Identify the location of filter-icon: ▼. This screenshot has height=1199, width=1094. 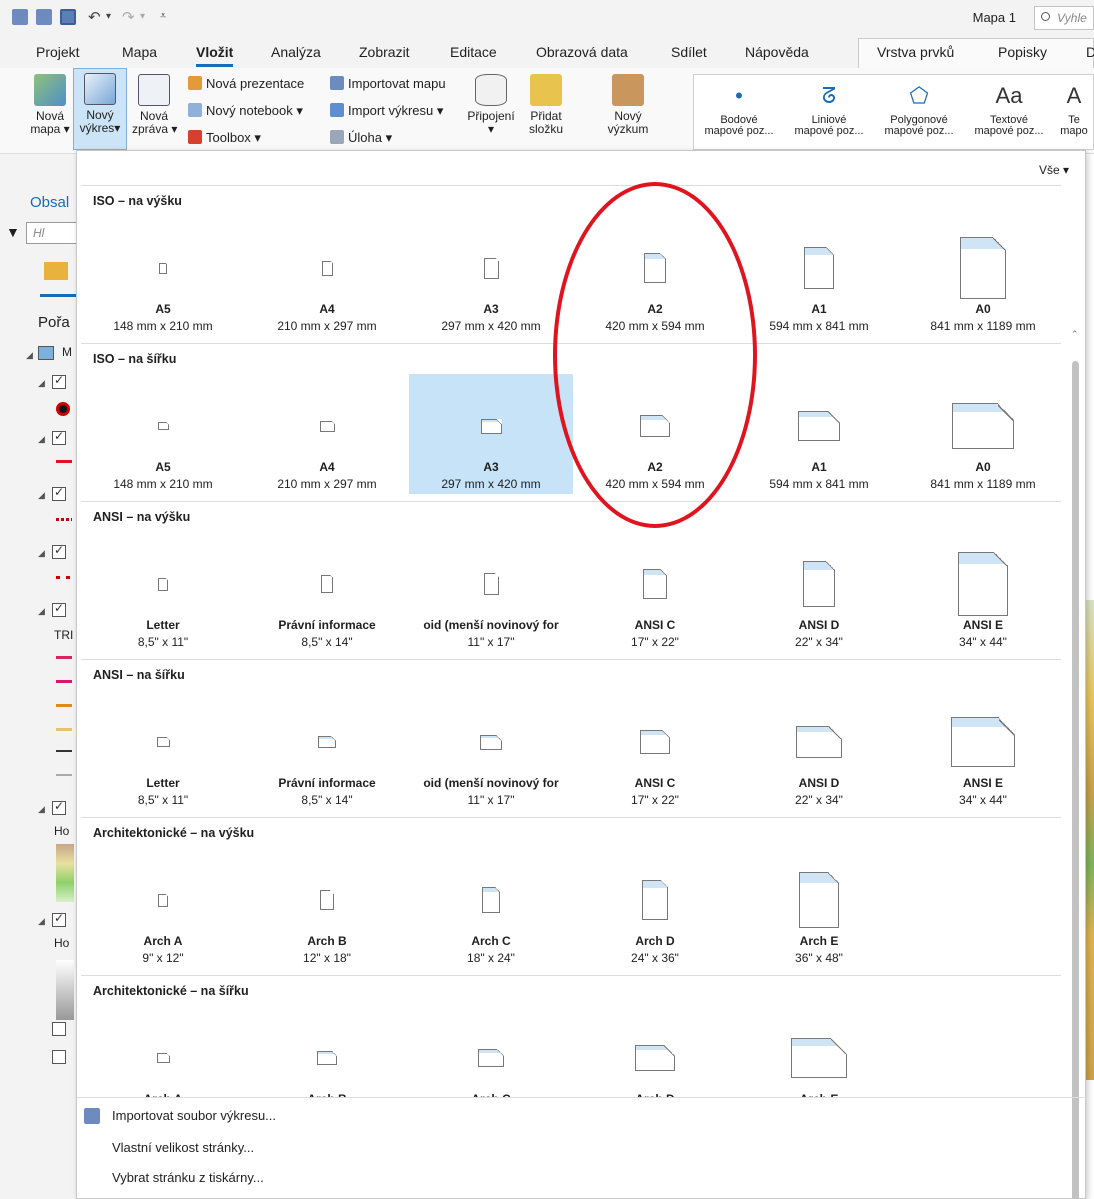
(13, 232).